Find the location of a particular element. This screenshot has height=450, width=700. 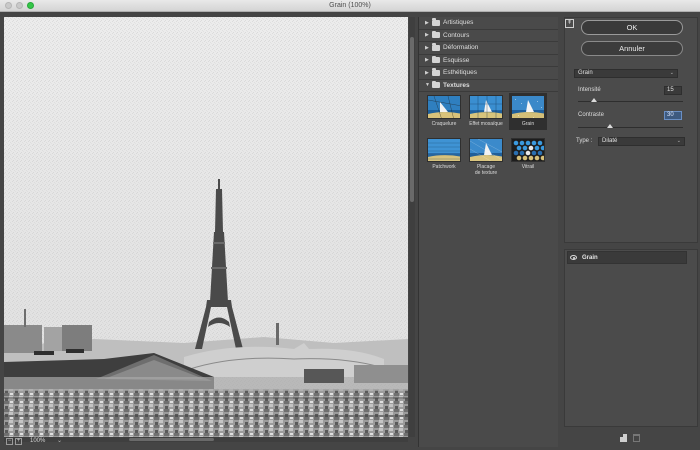

triangle-down-icon: ▼ is located at coordinates (427, 85).